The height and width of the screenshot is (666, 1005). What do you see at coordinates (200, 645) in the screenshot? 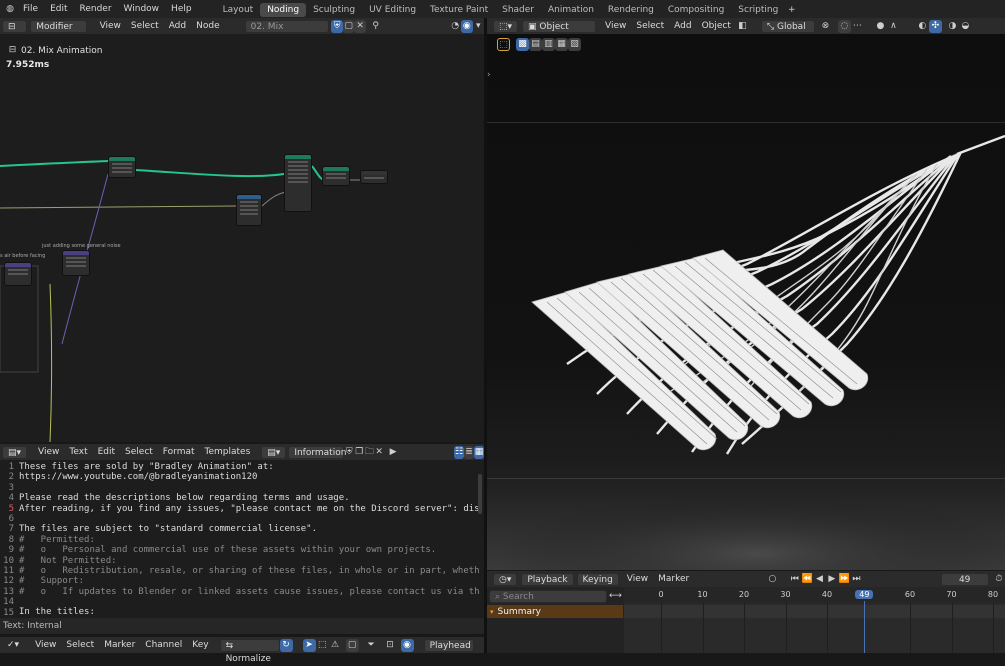
I see `dopesheet-menu-key: Key` at bounding box center [200, 645].